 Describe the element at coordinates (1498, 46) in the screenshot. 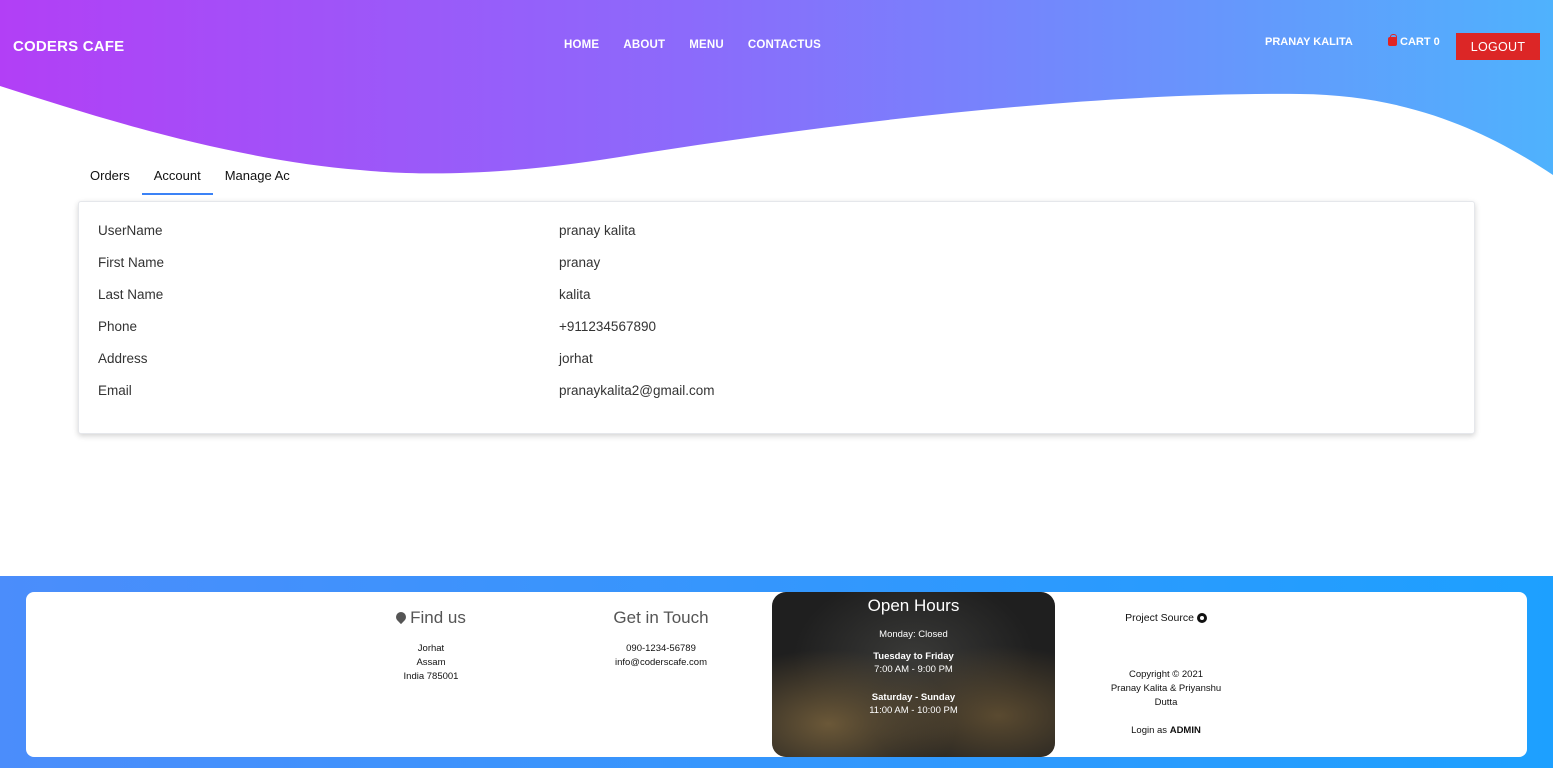

I see `logout-button: LOGOUT` at that location.